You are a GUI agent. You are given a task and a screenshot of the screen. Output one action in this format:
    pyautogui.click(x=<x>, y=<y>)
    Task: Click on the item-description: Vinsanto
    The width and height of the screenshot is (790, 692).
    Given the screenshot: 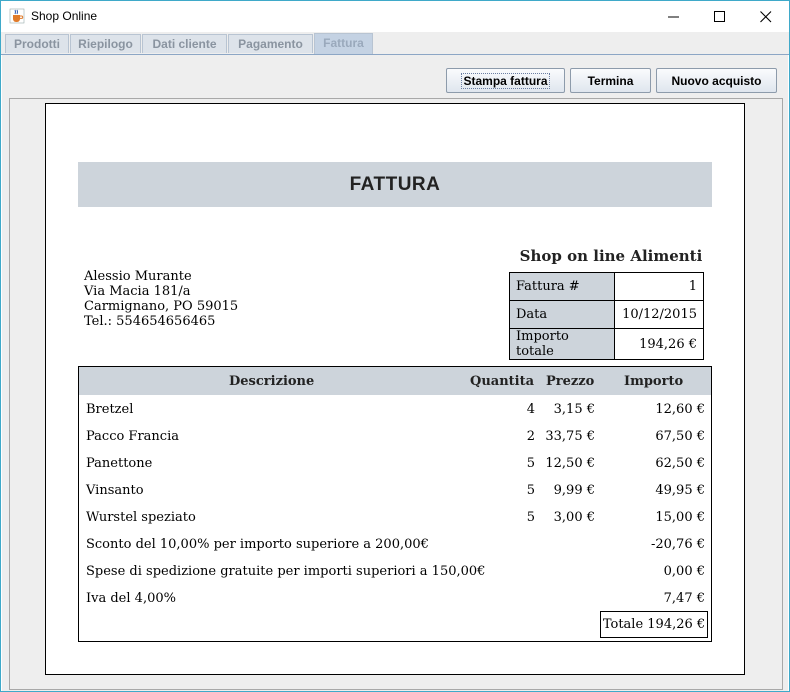 What is the action you would take?
    pyautogui.click(x=115, y=490)
    